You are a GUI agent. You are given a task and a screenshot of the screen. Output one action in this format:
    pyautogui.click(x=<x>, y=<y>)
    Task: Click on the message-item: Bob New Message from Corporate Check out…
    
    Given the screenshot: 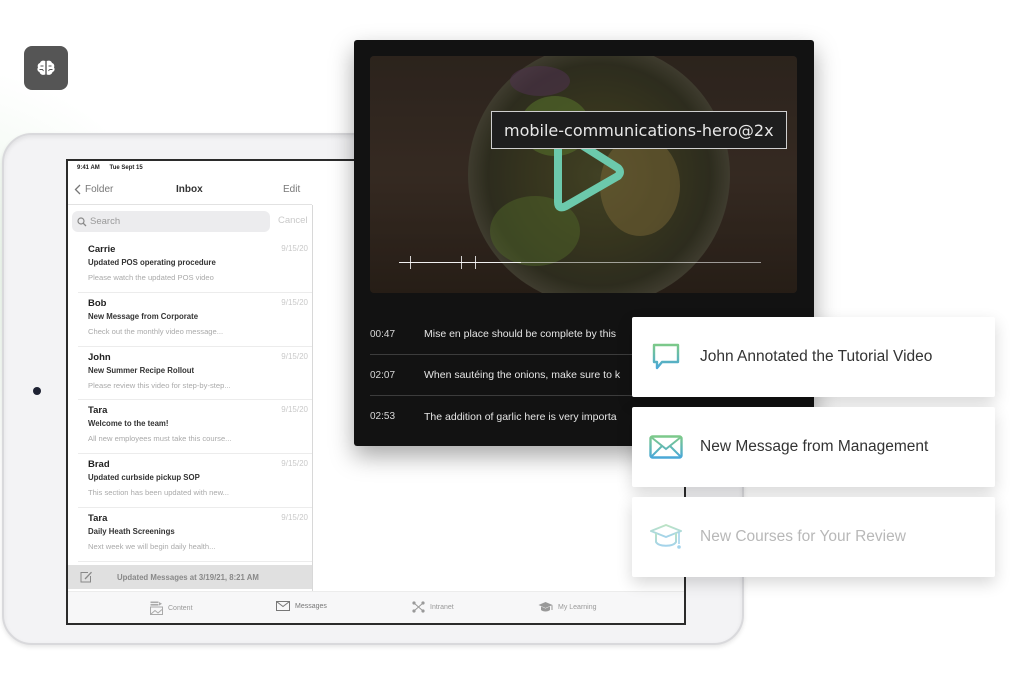 What is the action you would take?
    pyautogui.click(x=195, y=320)
    